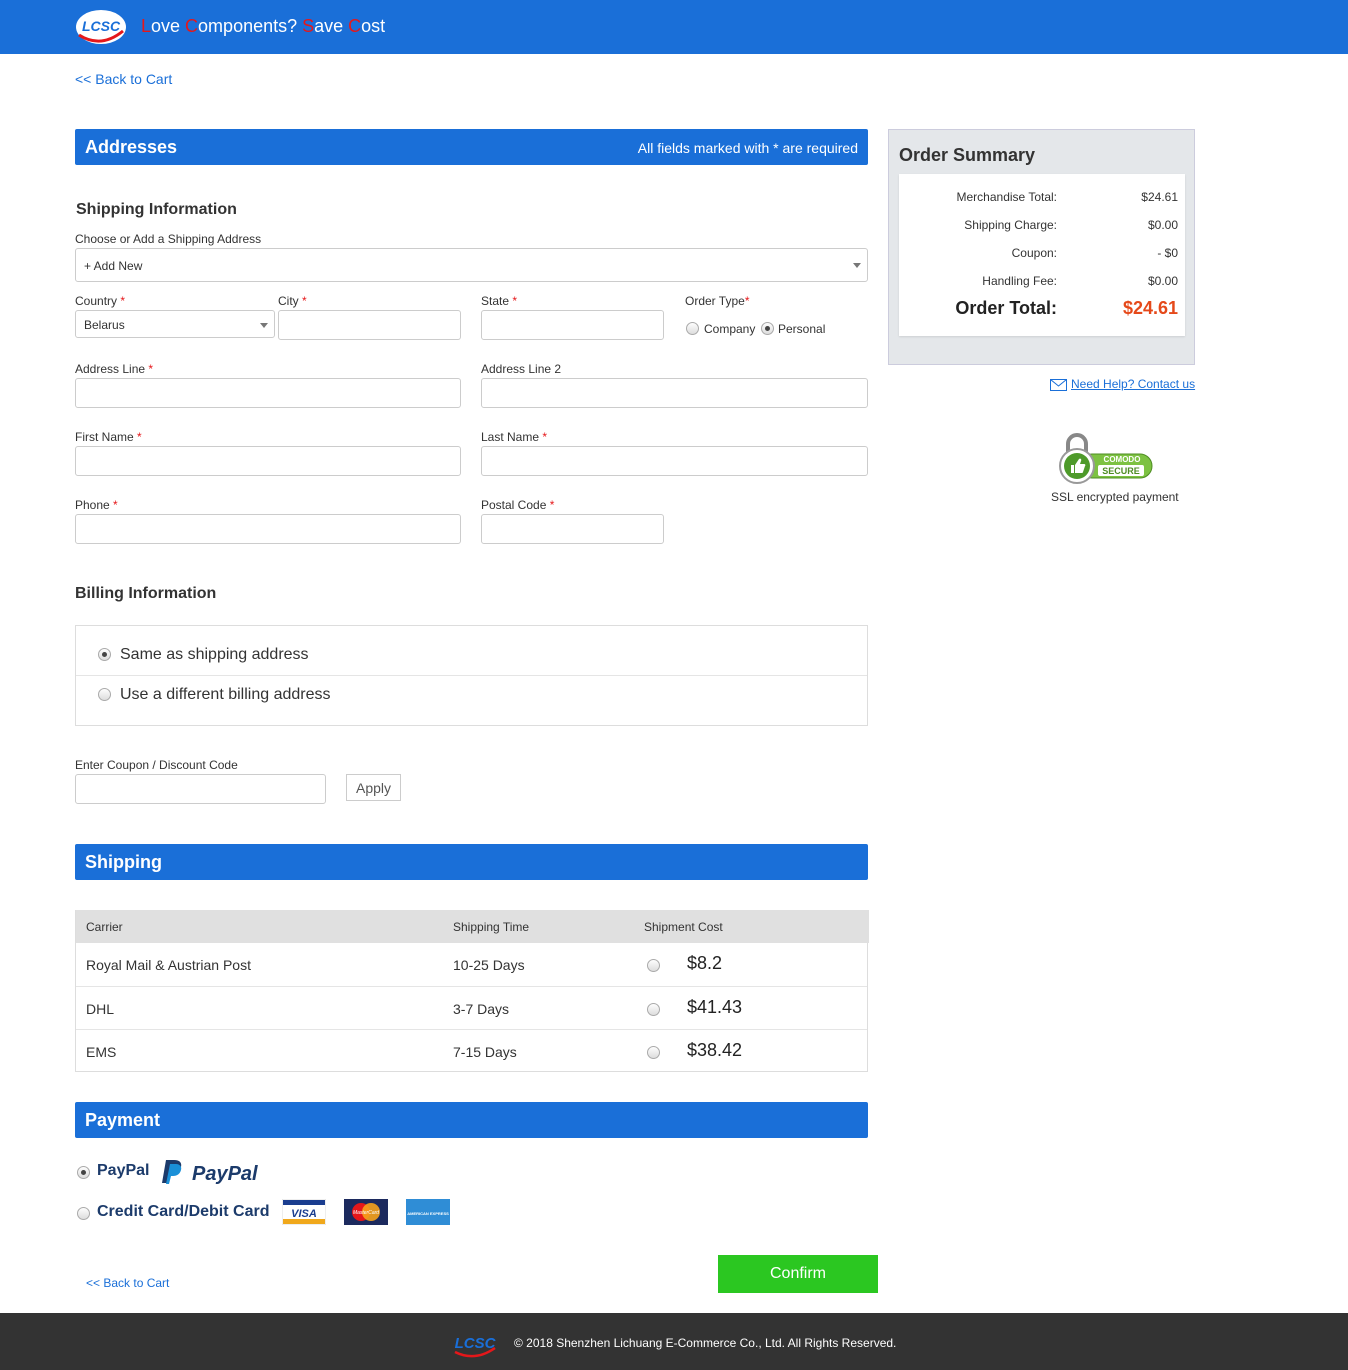  Describe the element at coordinates (366, 1212) in the screenshot. I see `mastercard-icon: MasterCard` at that location.